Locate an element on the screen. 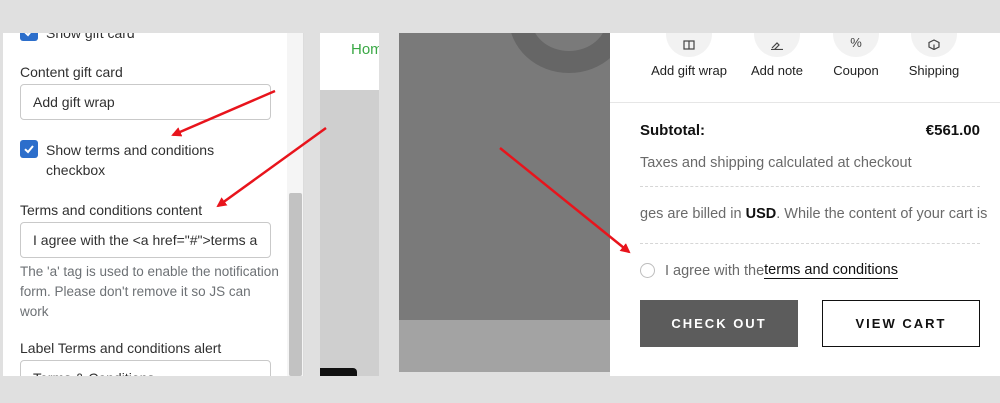 The width and height of the screenshot is (1000, 403). view-cart-button: VIEW CART is located at coordinates (901, 323).